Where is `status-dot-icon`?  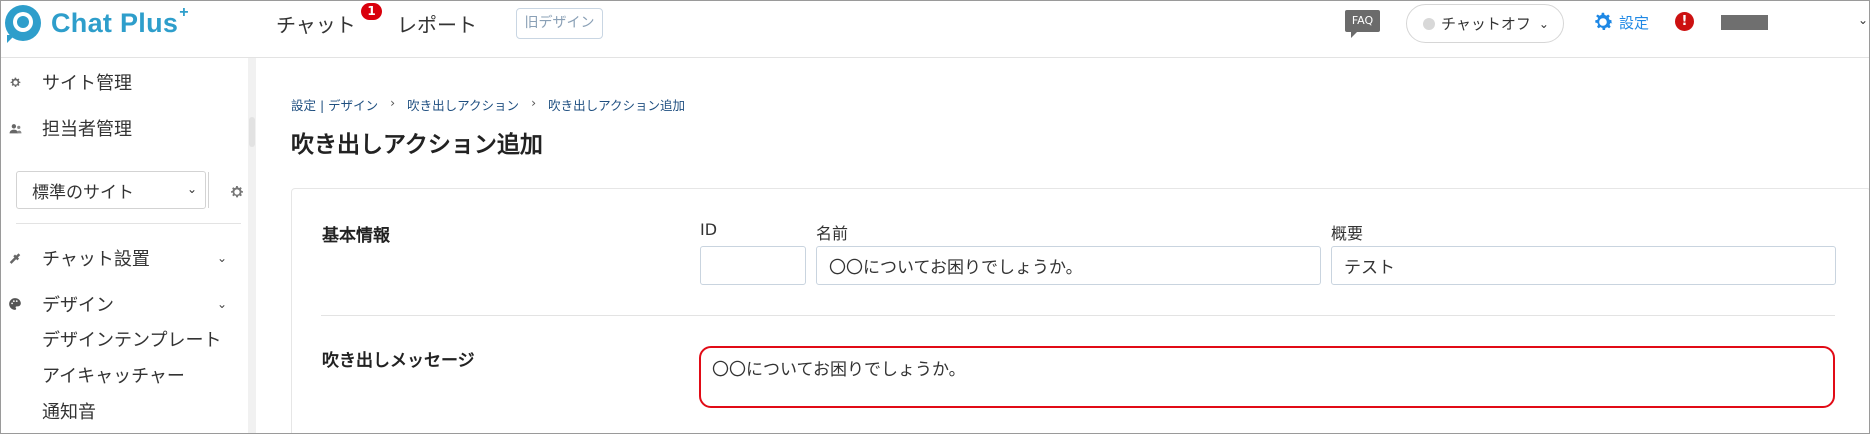 status-dot-icon is located at coordinates (1429, 23).